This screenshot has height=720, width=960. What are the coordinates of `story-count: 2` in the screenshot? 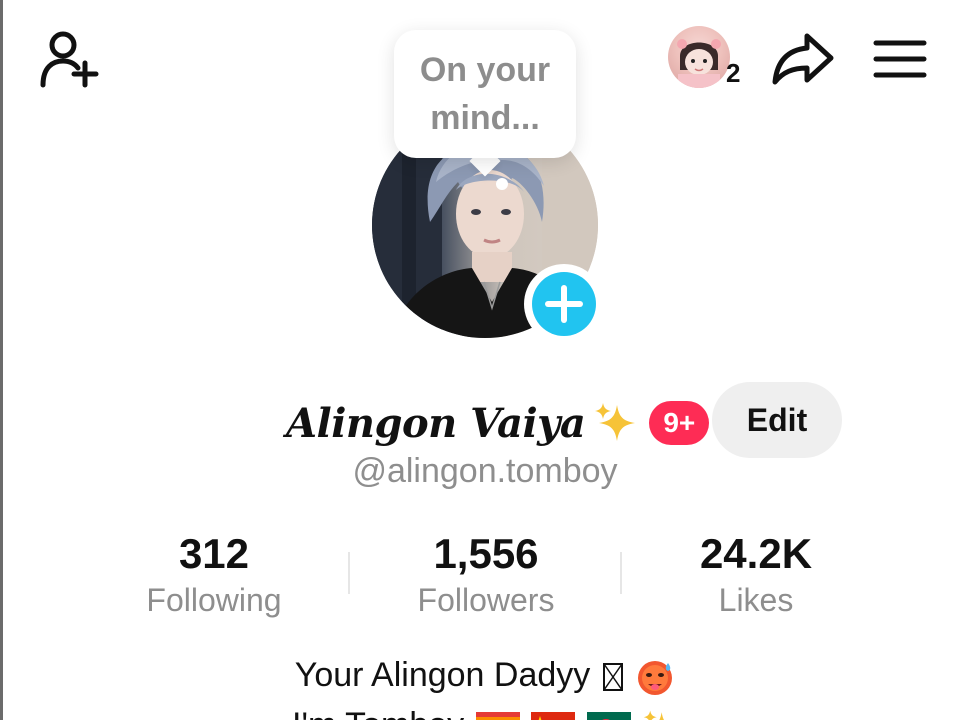 It's located at (733, 73).